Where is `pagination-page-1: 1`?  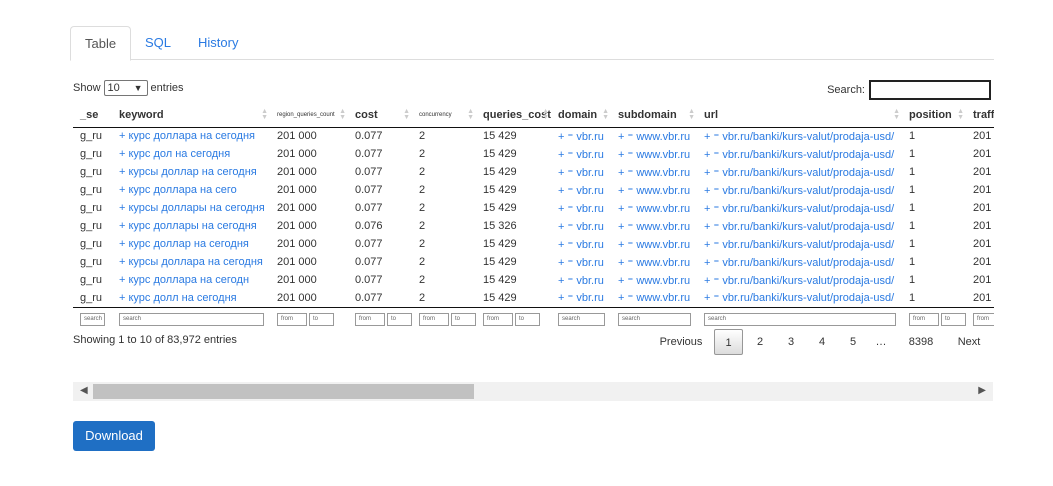 pagination-page-1: 1 is located at coordinates (728, 342).